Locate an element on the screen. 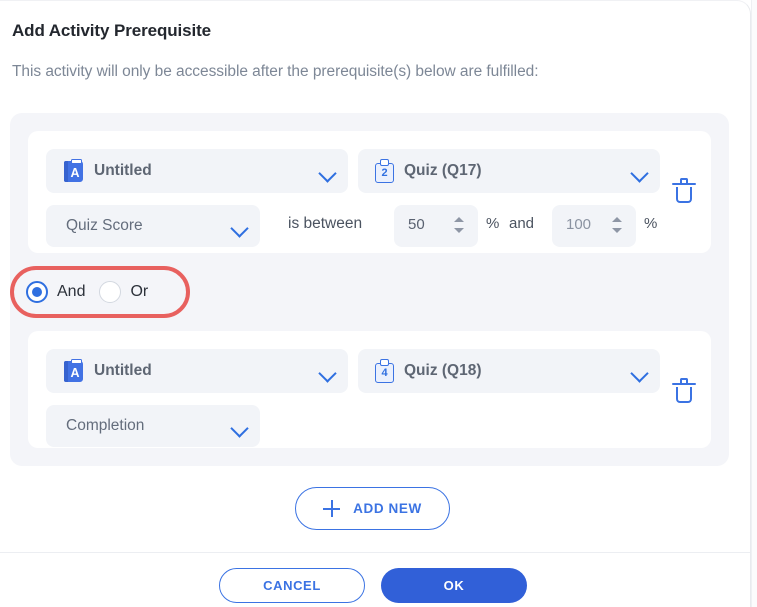 The image size is (757, 607). radio-and-label: And is located at coordinates (71, 291).